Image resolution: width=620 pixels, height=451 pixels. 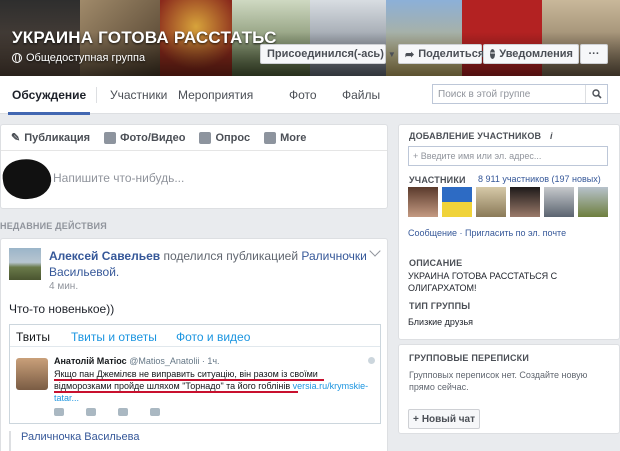 I want to click on members-count: 8 911 участников (197 новых), so click(x=539, y=179).